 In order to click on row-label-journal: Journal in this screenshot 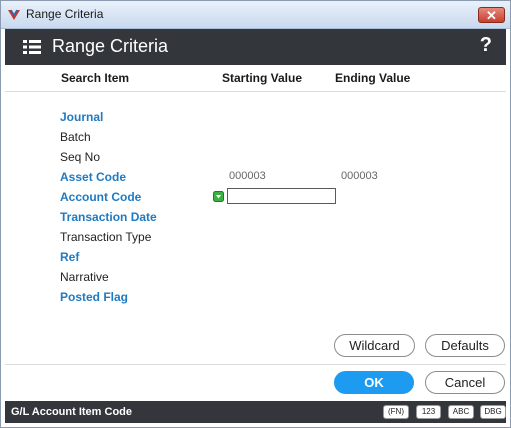, I will do `click(81, 117)`.